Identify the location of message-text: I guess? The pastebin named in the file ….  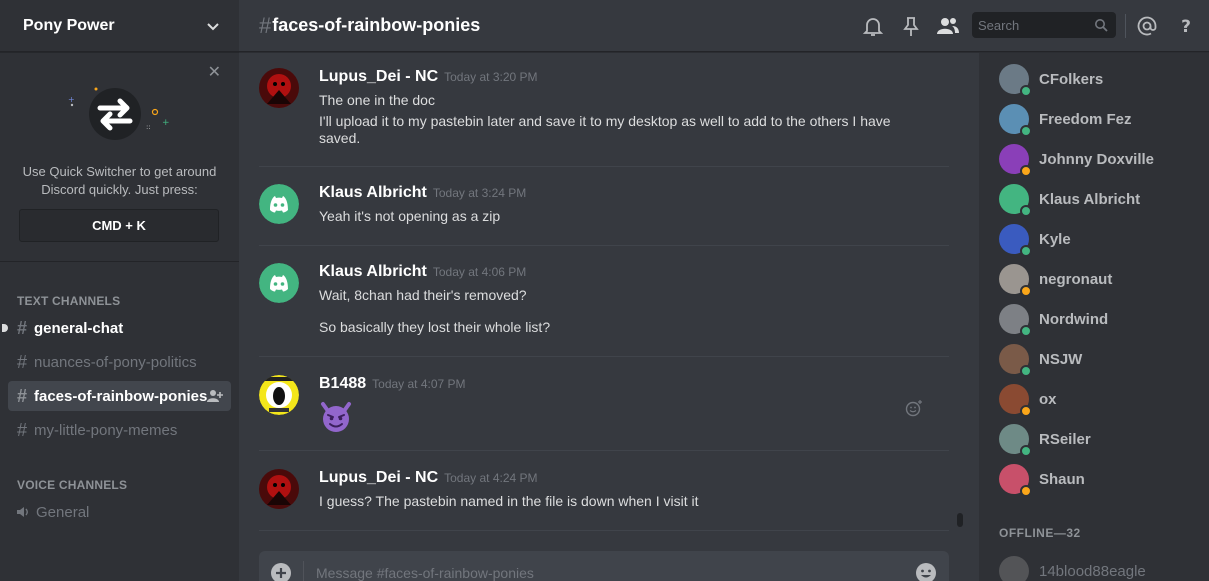
(509, 501).